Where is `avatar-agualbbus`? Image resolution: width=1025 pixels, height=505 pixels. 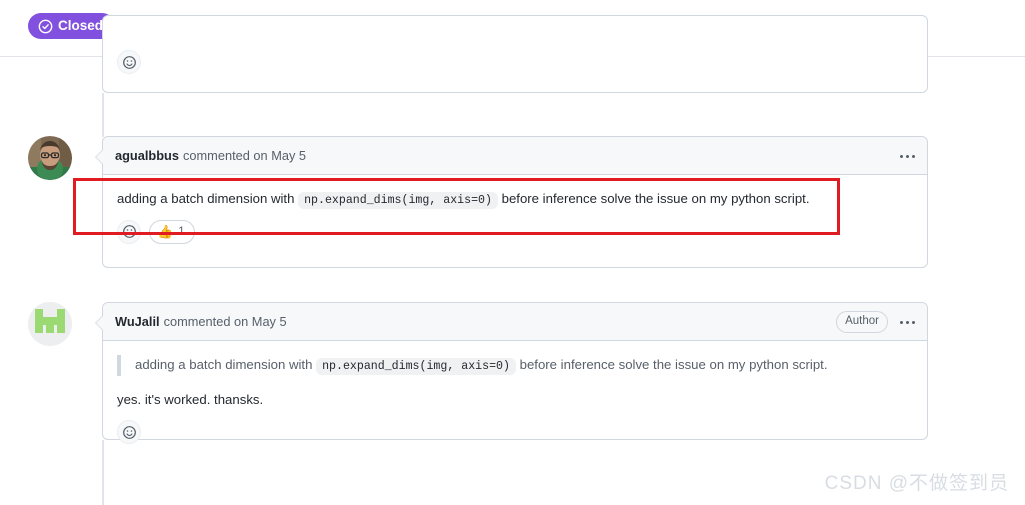 avatar-agualbbus is located at coordinates (50, 158).